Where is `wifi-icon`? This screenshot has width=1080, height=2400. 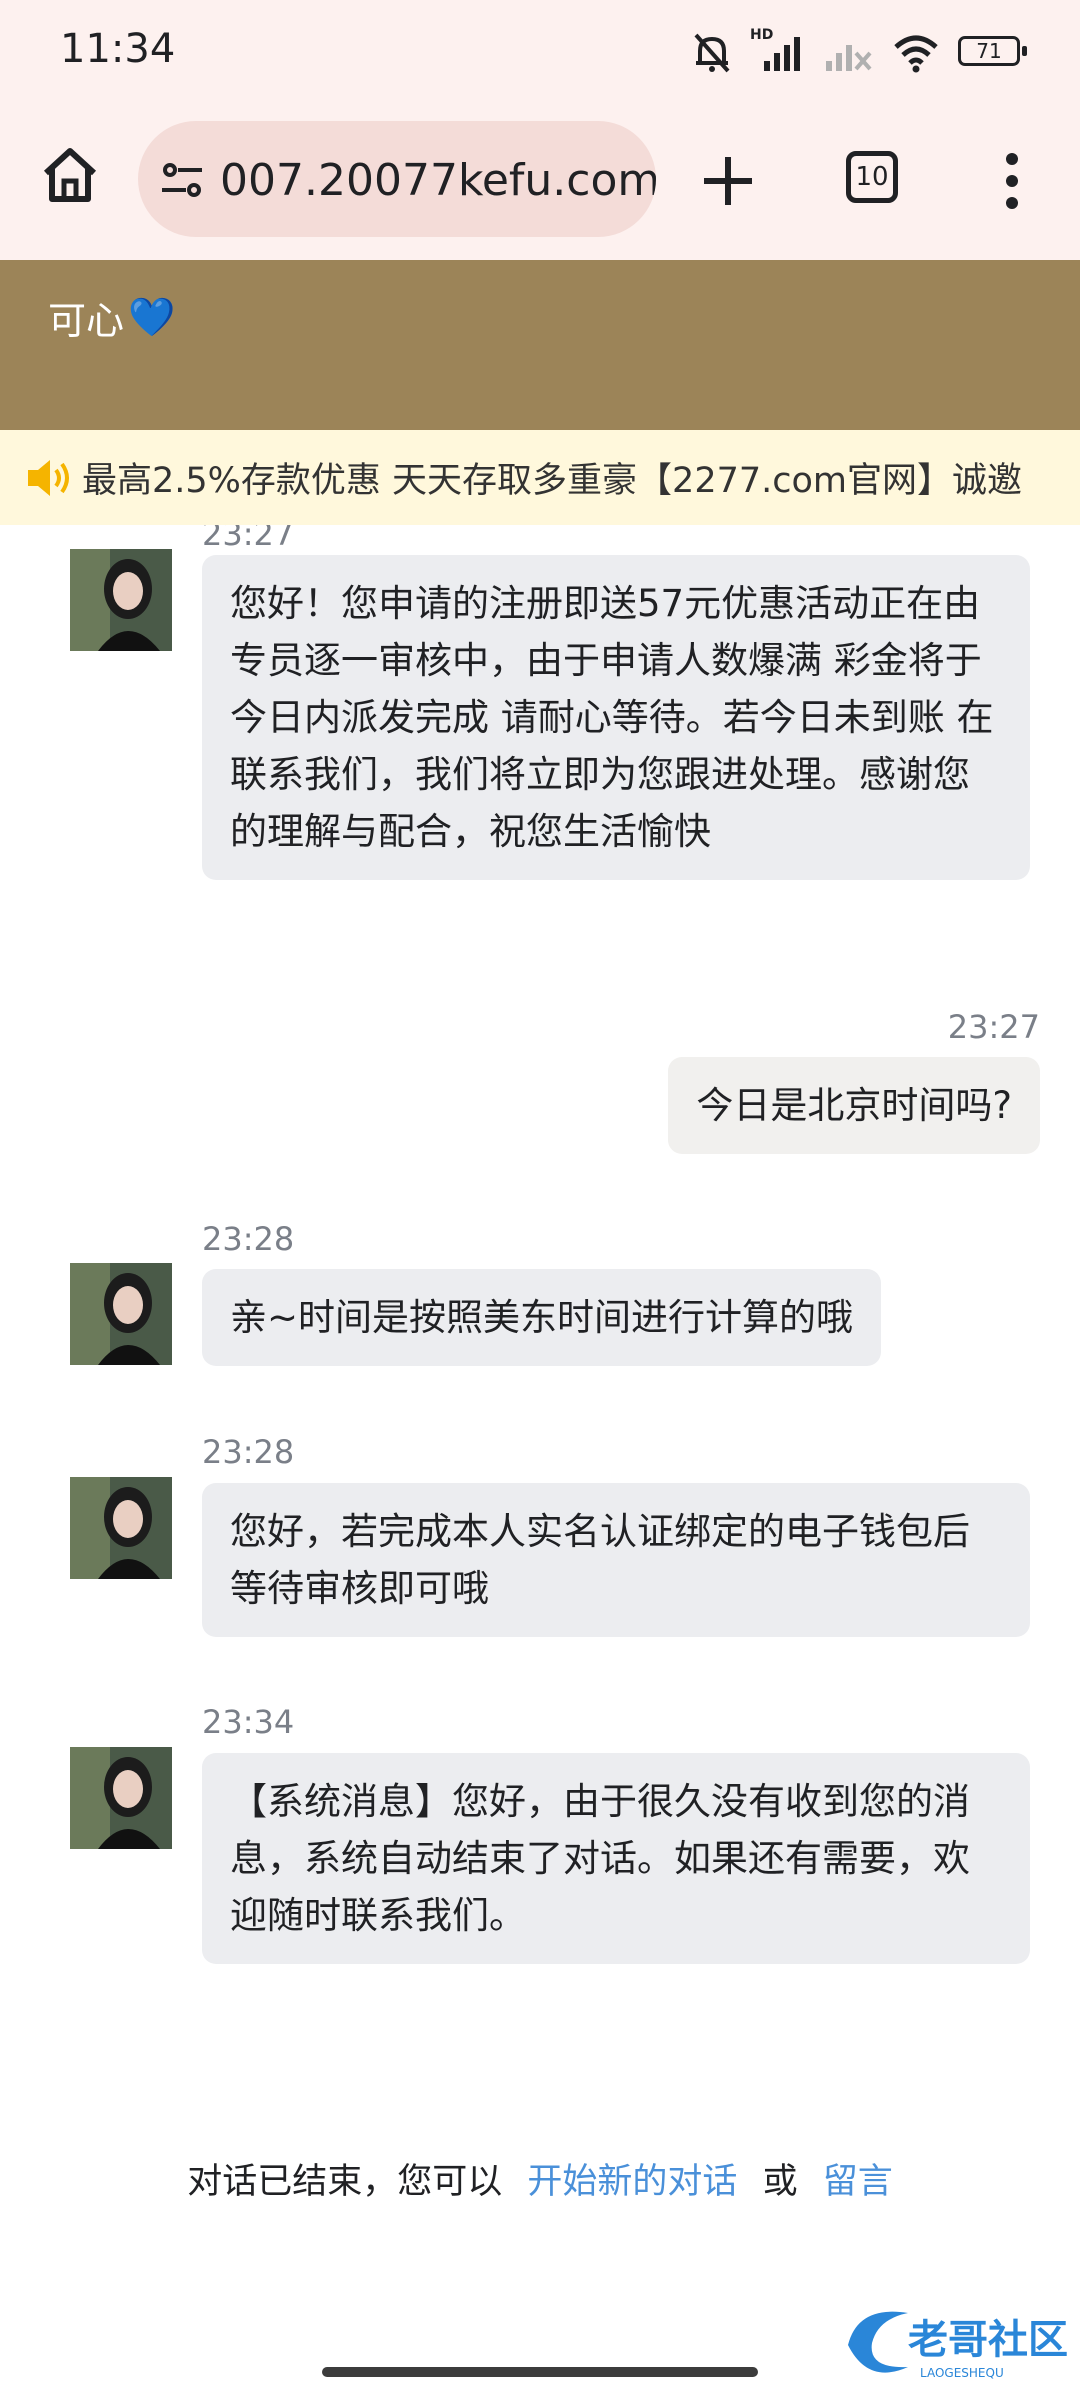
wifi-icon is located at coordinates (916, 54).